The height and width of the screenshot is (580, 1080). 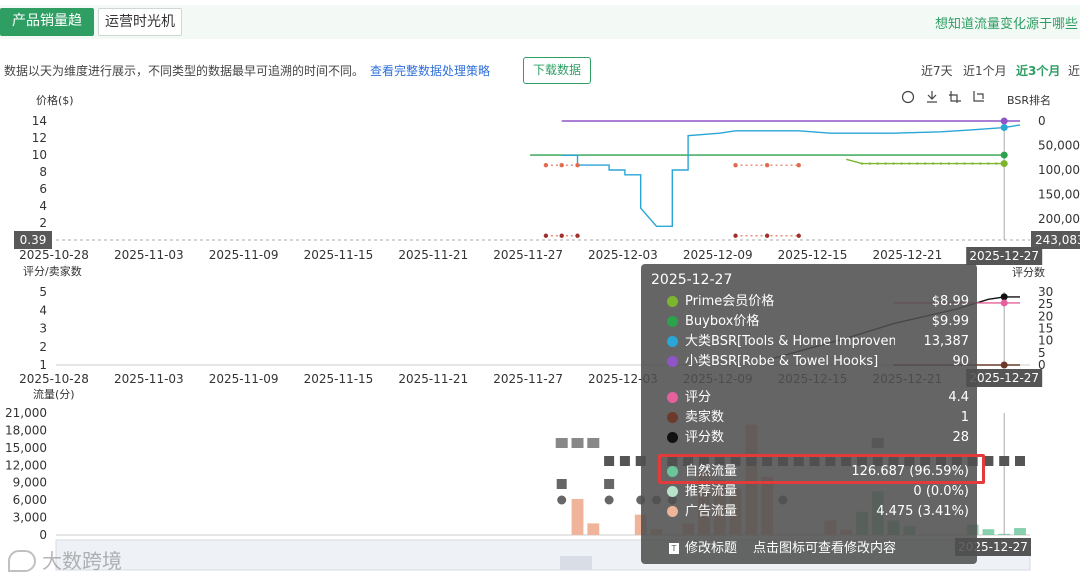 What do you see at coordinates (722, 321) in the screenshot?
I see `tooltip-row-label: Buybox价格` at bounding box center [722, 321].